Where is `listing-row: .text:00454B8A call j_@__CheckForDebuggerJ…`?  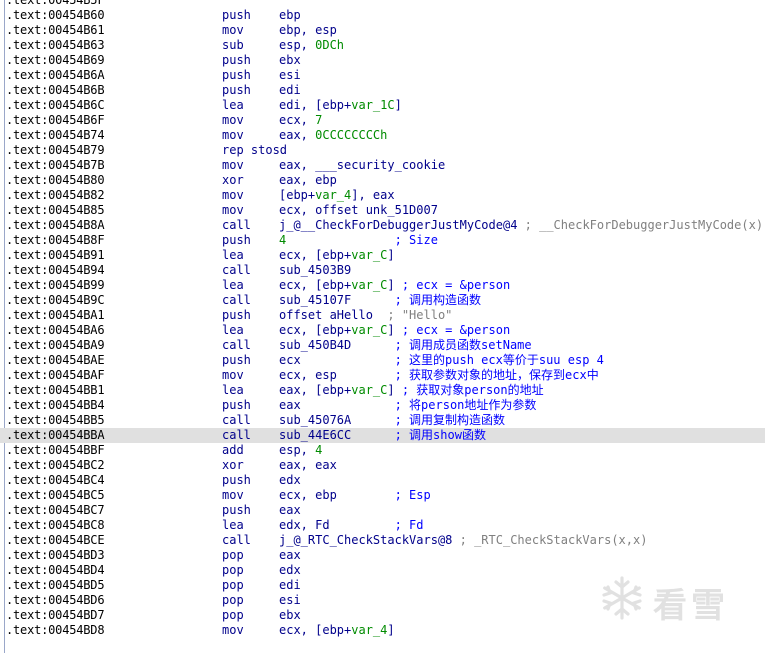
listing-row: .text:00454B8A call j_@__CheckForDebuggerJ… is located at coordinates (382, 225).